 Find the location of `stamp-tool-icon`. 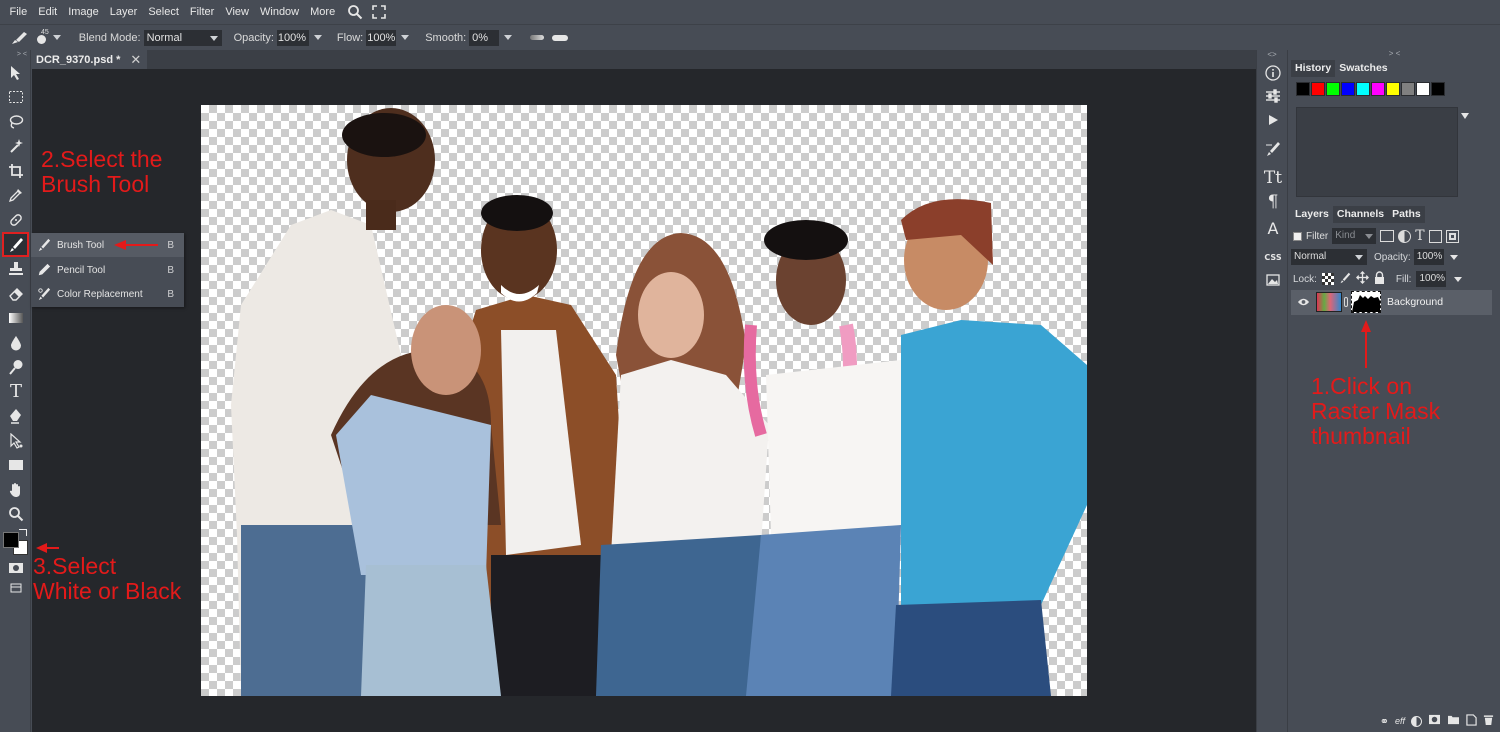

stamp-tool-icon is located at coordinates (16, 269).